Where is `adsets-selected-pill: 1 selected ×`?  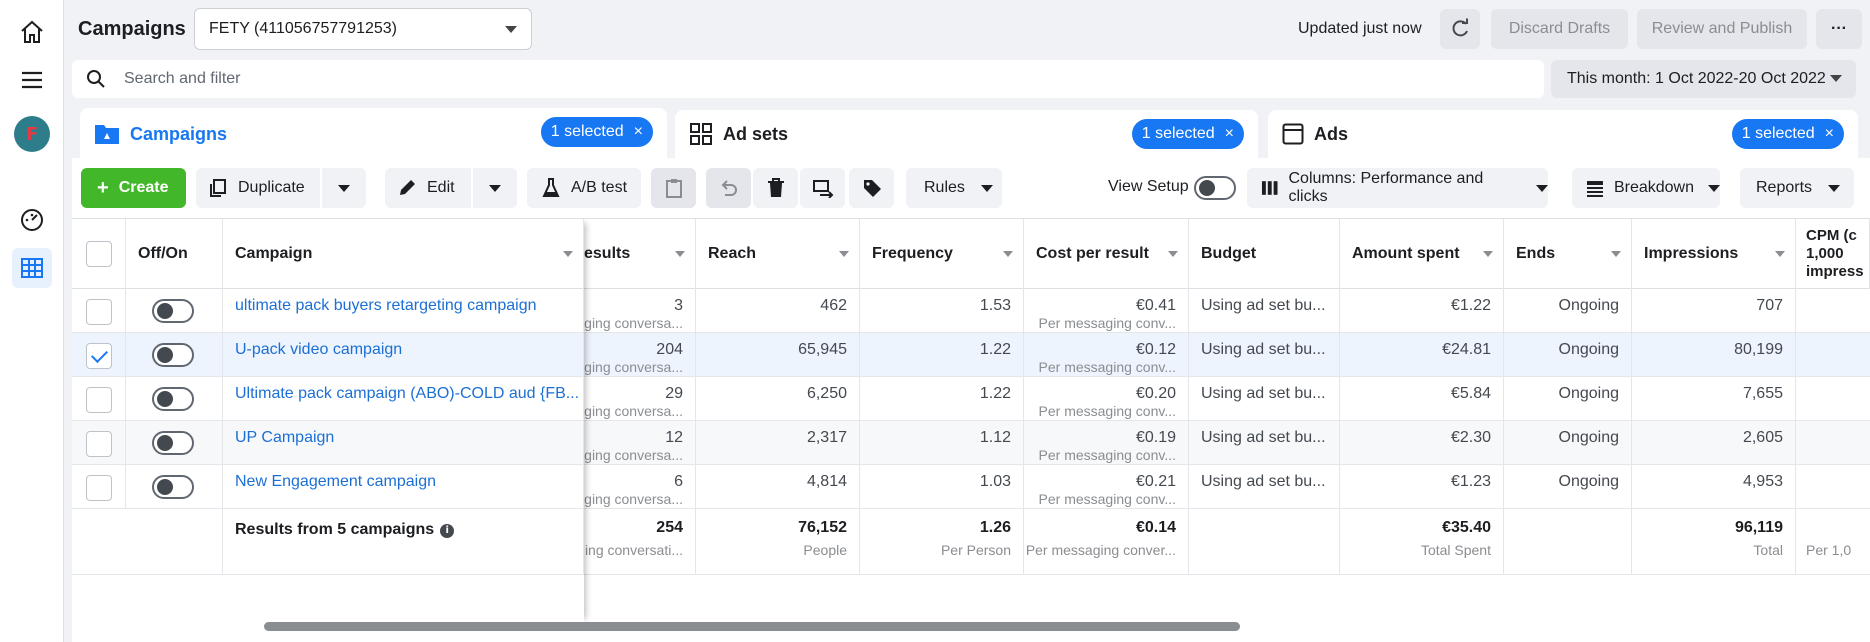 adsets-selected-pill: 1 selected × is located at coordinates (1187, 134).